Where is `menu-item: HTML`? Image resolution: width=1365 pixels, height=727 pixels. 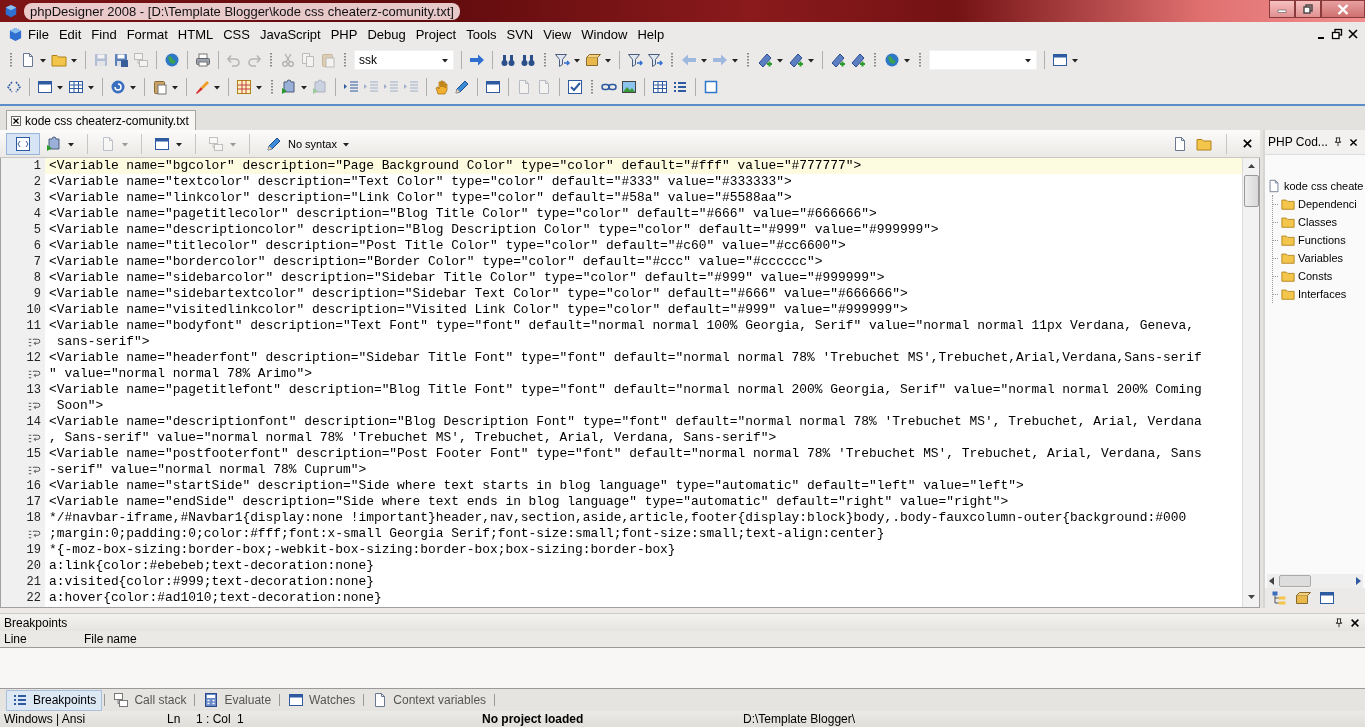
menu-item: HTML is located at coordinates (195, 34).